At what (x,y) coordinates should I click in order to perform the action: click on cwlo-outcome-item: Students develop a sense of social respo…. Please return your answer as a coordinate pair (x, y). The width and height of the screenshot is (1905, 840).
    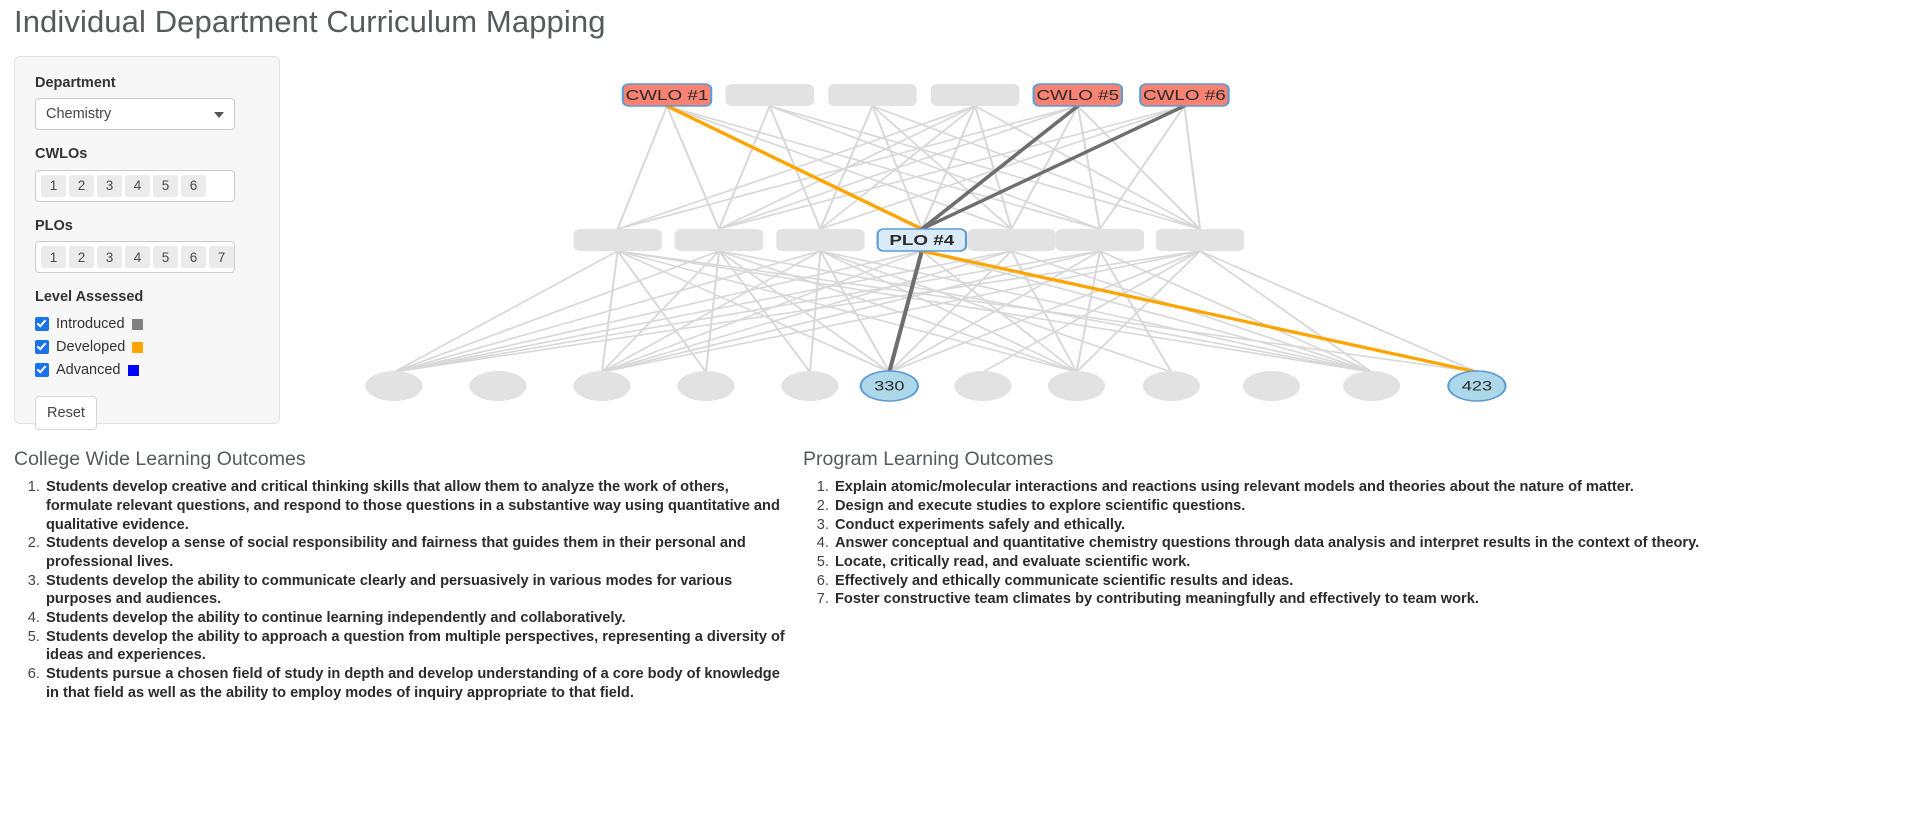
    Looking at the image, I should click on (416, 552).